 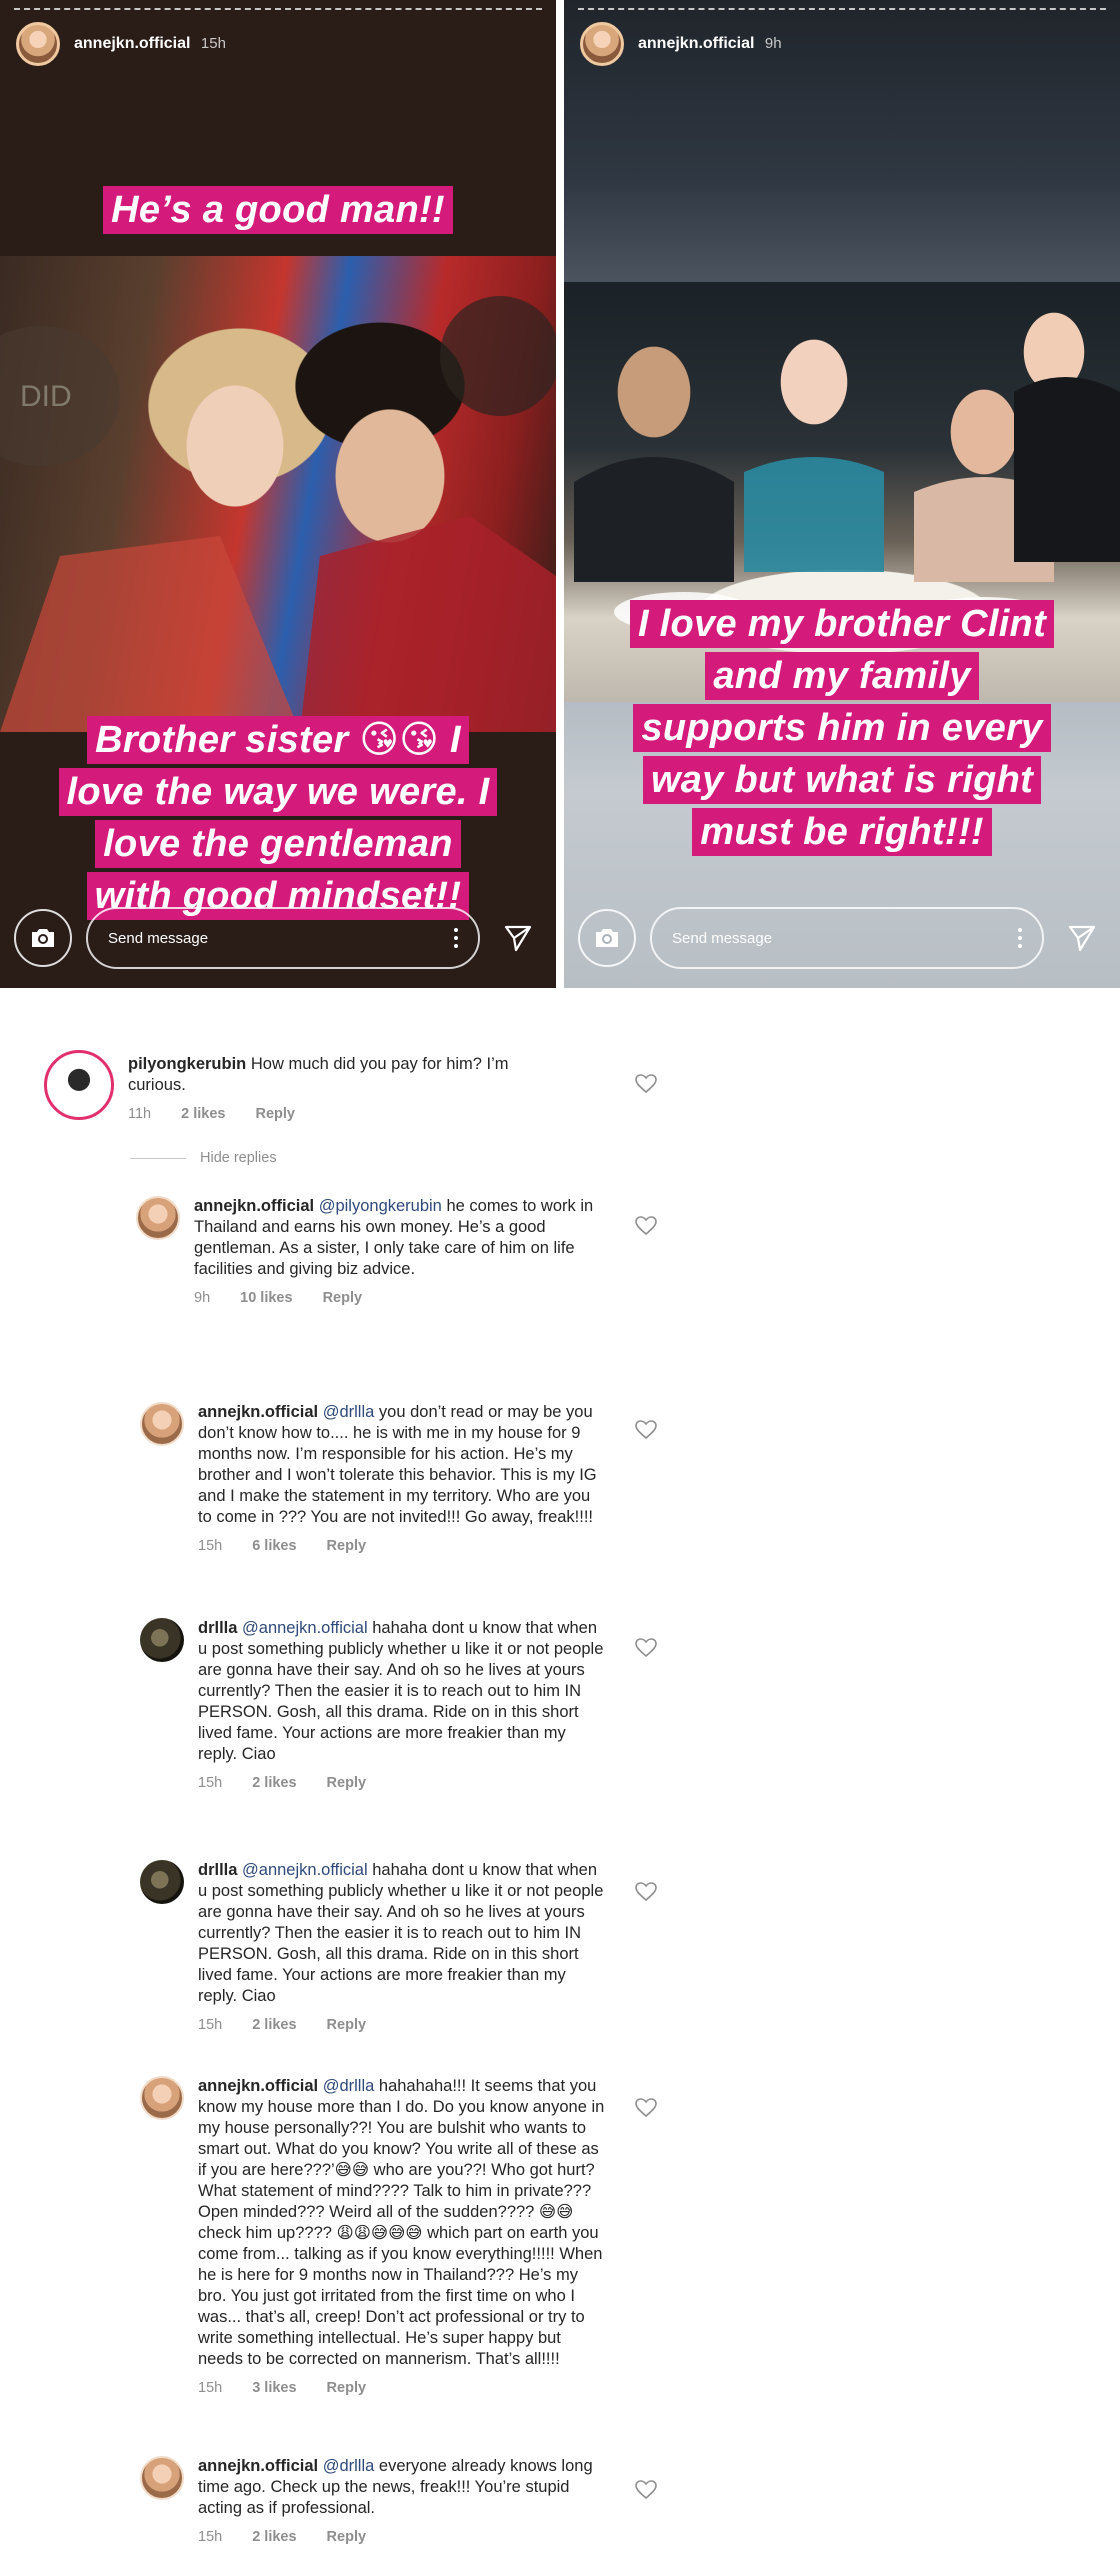 What do you see at coordinates (278, 740) in the screenshot?
I see `caption-line: Brother sister 😘😘 I` at bounding box center [278, 740].